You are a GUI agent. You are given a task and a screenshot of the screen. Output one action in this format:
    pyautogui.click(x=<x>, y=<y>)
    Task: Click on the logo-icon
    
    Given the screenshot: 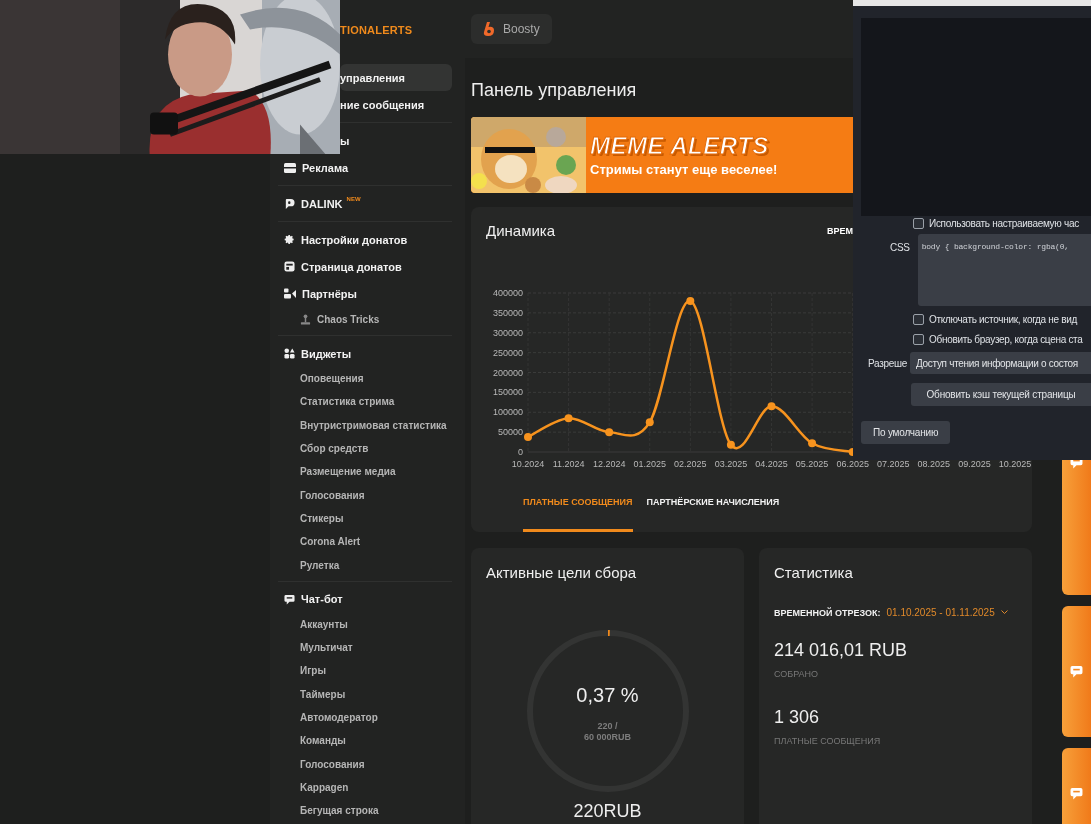 What is the action you would take?
    pyautogui.click(x=489, y=29)
    